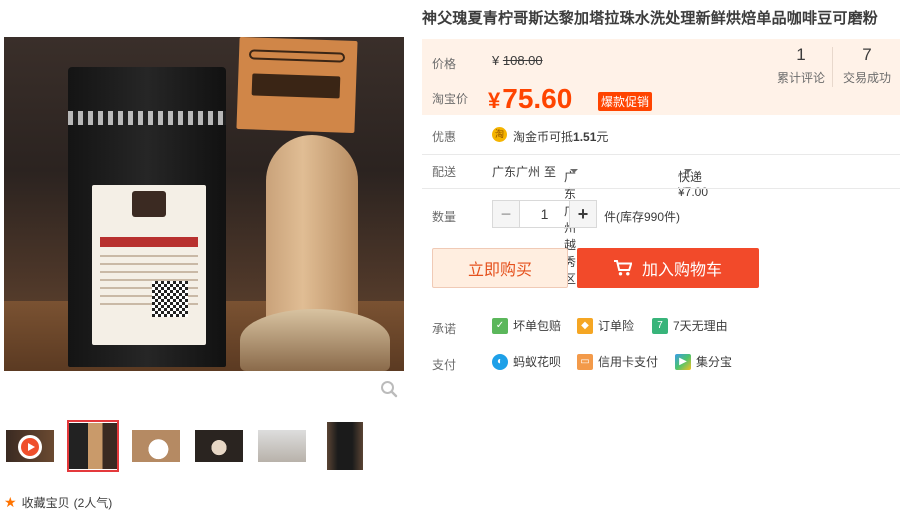 The height and width of the screenshot is (517, 905). I want to click on promise-label: 承诺, so click(444, 329).